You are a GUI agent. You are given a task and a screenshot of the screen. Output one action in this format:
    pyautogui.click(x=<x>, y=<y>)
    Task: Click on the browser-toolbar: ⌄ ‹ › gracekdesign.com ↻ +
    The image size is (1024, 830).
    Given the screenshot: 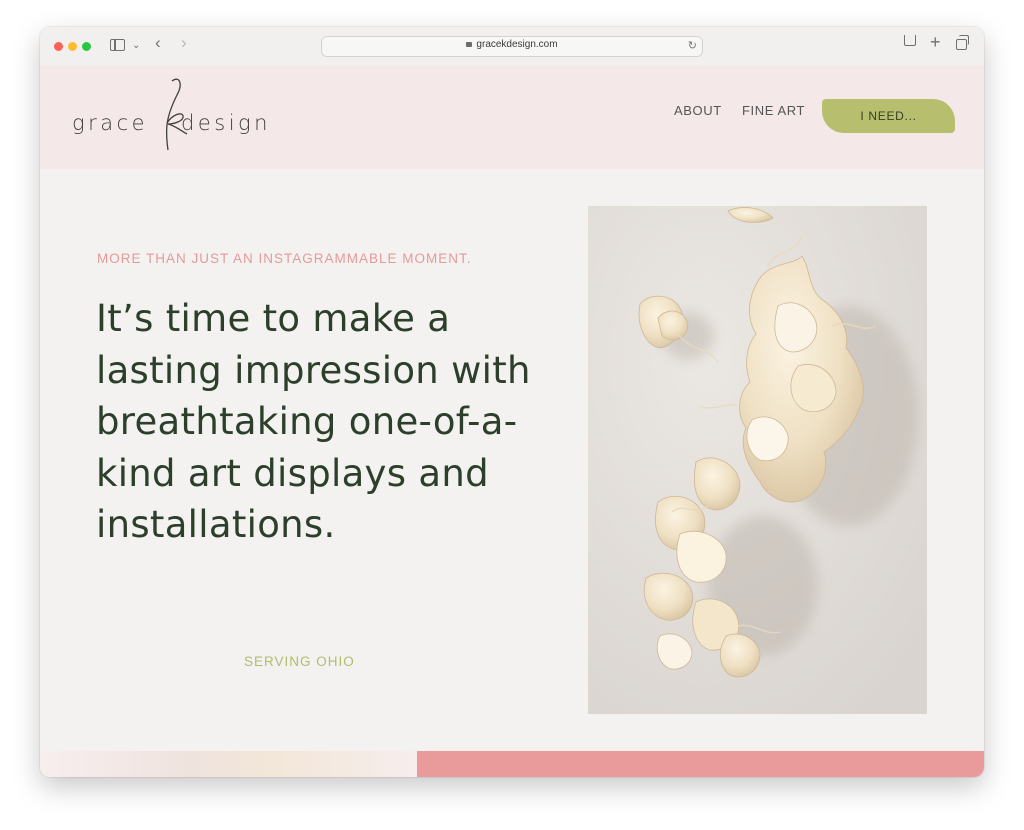 What is the action you would take?
    pyautogui.click(x=512, y=46)
    